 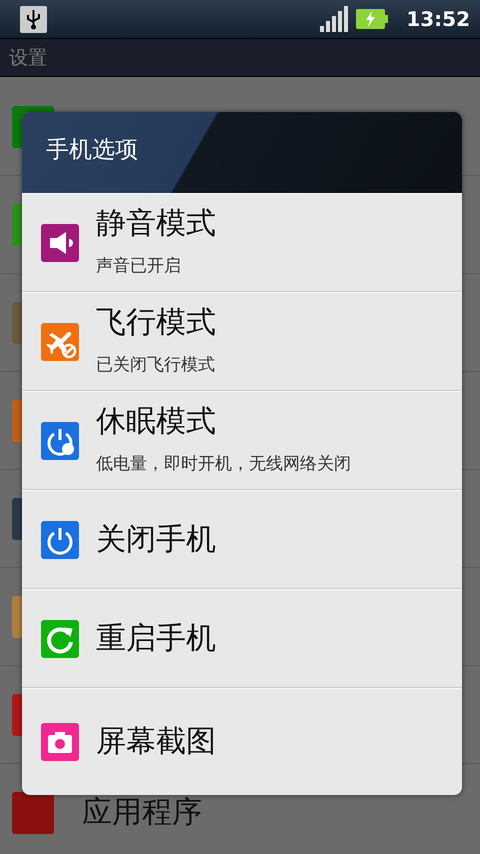 I want to click on option-title: 休眠模式, so click(x=156, y=422).